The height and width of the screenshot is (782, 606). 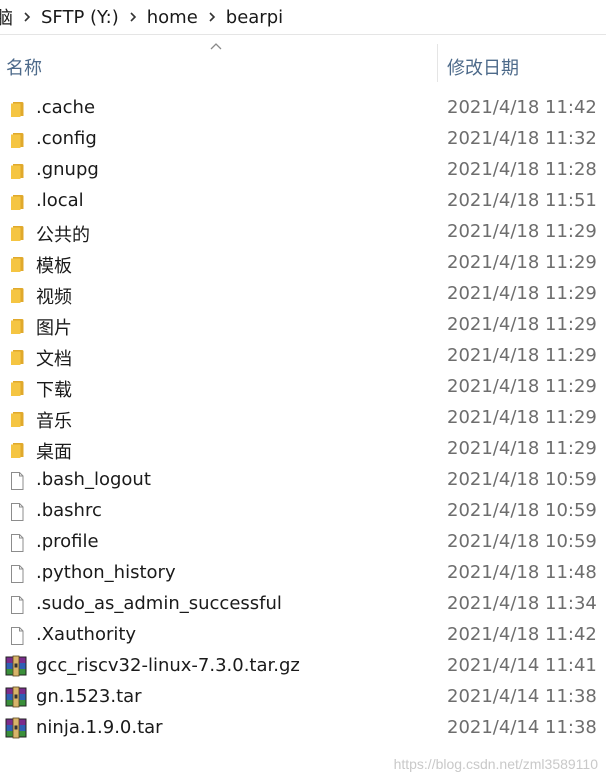 What do you see at coordinates (67, 541) in the screenshot?
I see `file-name: .profile` at bounding box center [67, 541].